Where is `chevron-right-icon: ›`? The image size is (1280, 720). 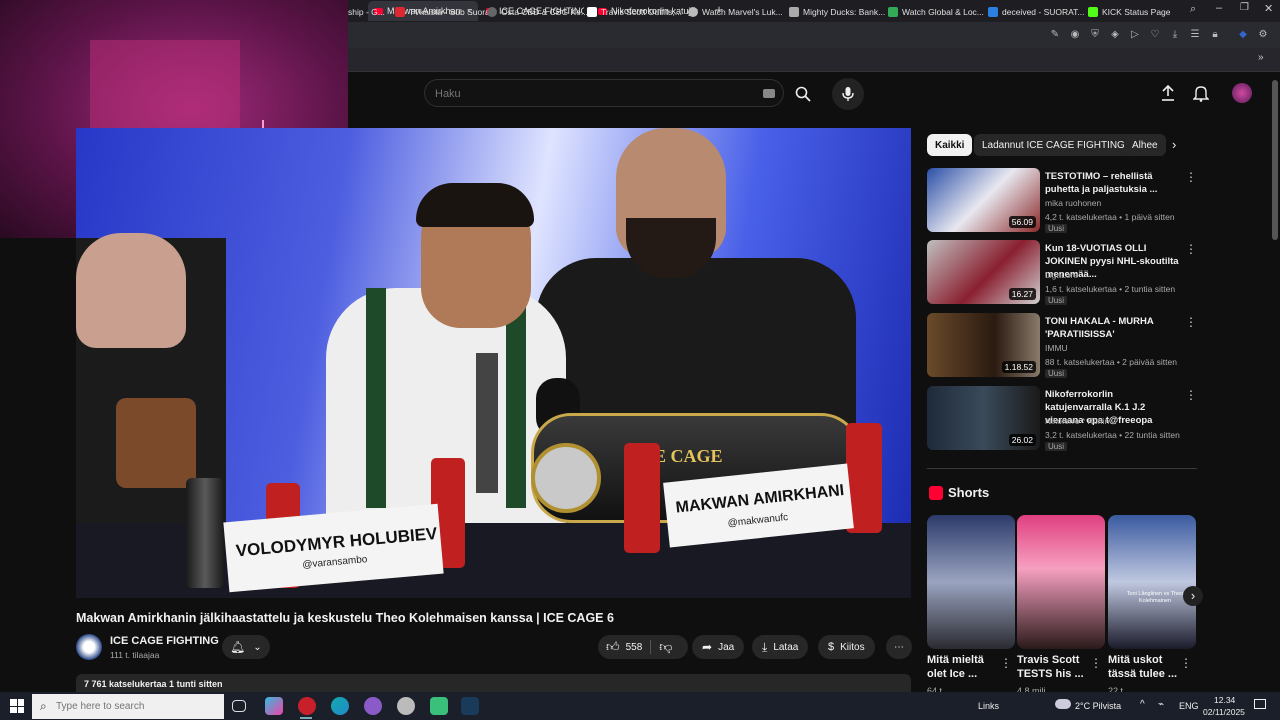 chevron-right-icon: › is located at coordinates (1174, 144).